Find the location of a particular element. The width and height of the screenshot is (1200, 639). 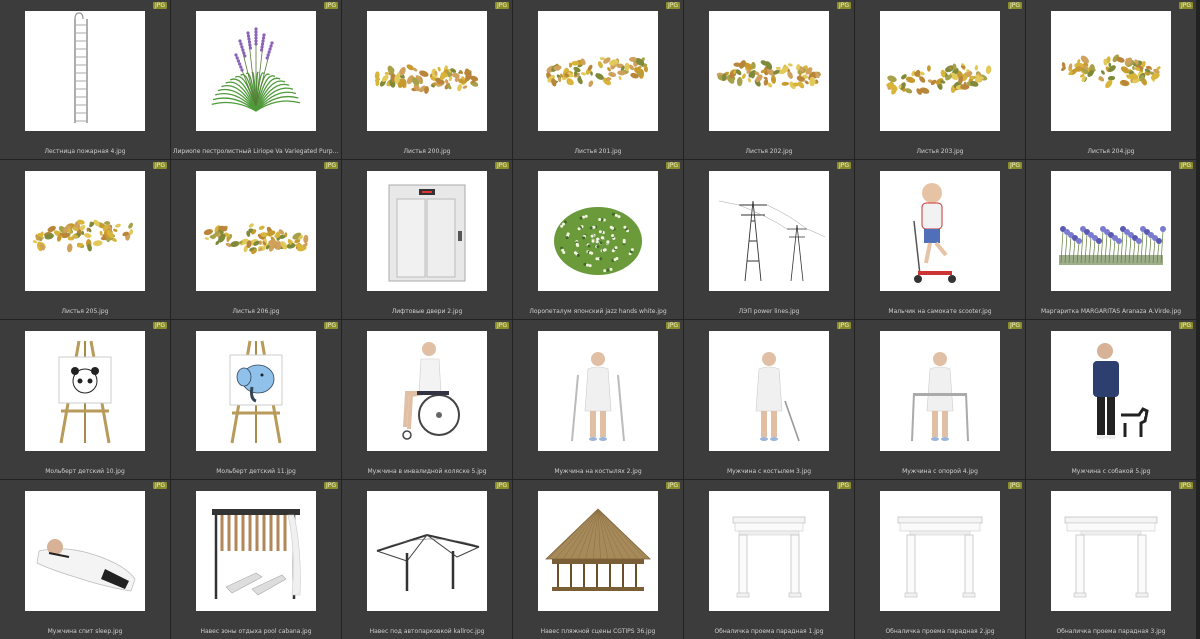

thumbnail-tile: JPG Мужчина в инвалидной коляске 5.jpg is located at coordinates (427, 399).